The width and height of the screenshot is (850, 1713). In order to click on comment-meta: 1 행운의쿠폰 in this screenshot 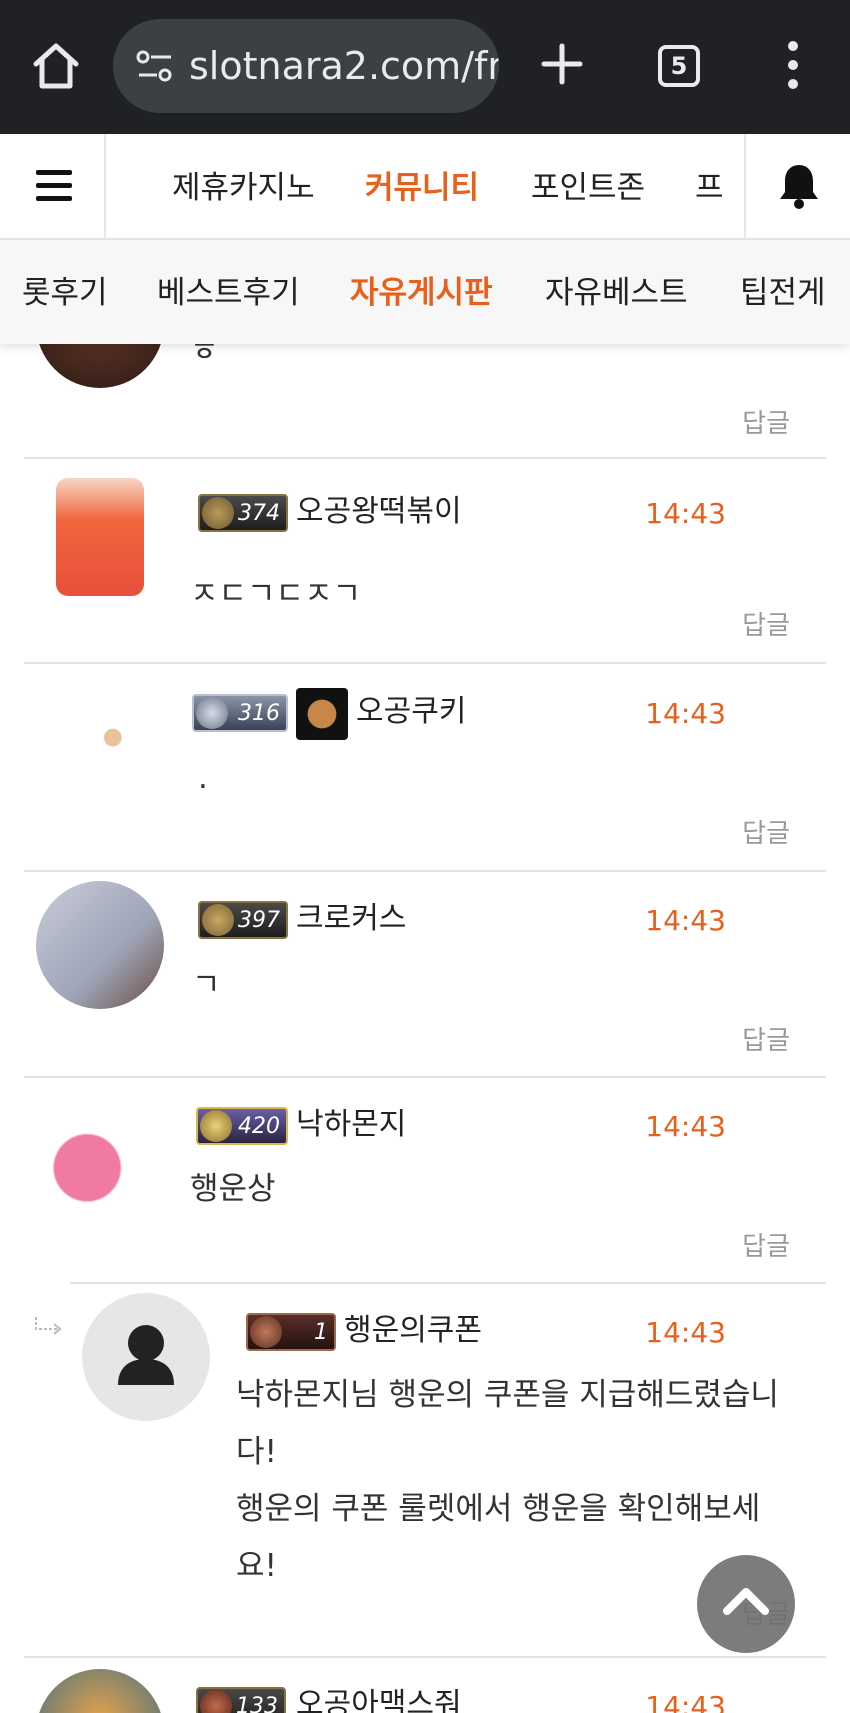, I will do `click(456, 1333)`.